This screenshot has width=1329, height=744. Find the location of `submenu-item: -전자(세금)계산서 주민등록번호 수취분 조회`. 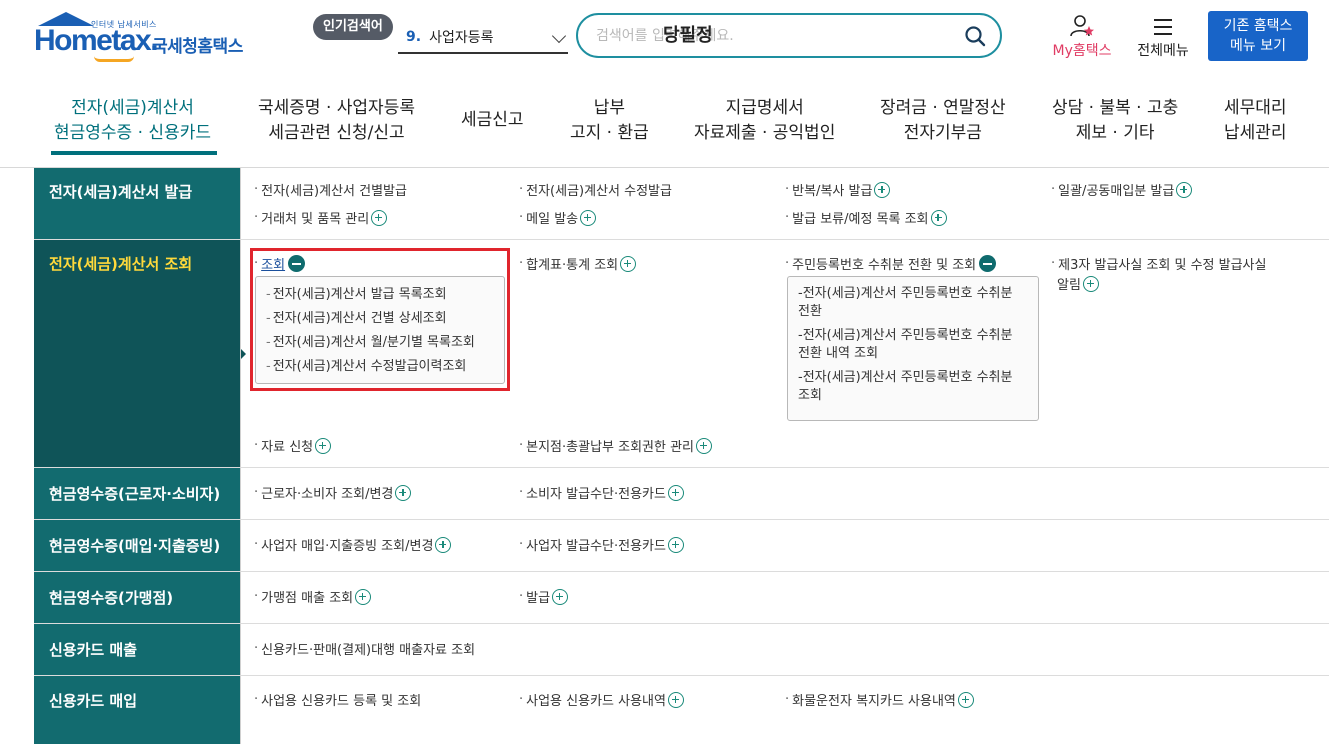

submenu-item: -전자(세금)계산서 주민등록번호 수취분 조회 is located at coordinates (913, 387).